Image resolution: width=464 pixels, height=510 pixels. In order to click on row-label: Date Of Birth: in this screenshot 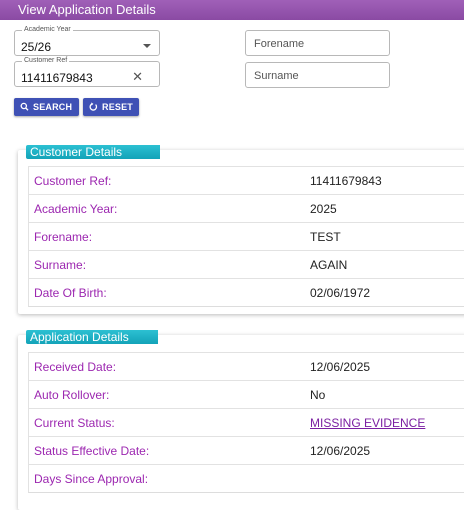, I will do `click(70, 293)`.